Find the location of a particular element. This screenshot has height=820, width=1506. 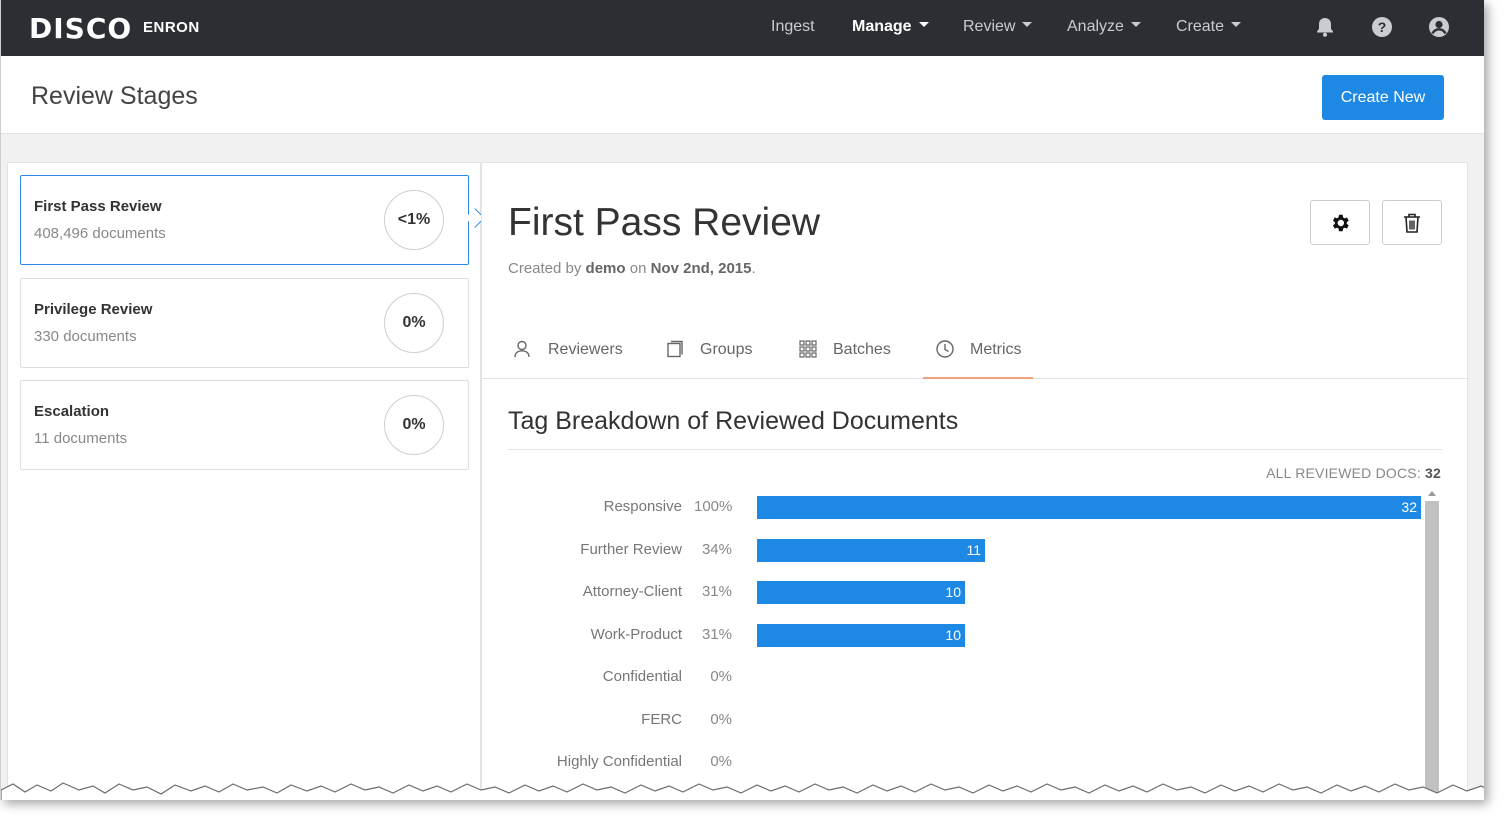

created-date: Nov 2nd, 2015 is located at coordinates (701, 268).